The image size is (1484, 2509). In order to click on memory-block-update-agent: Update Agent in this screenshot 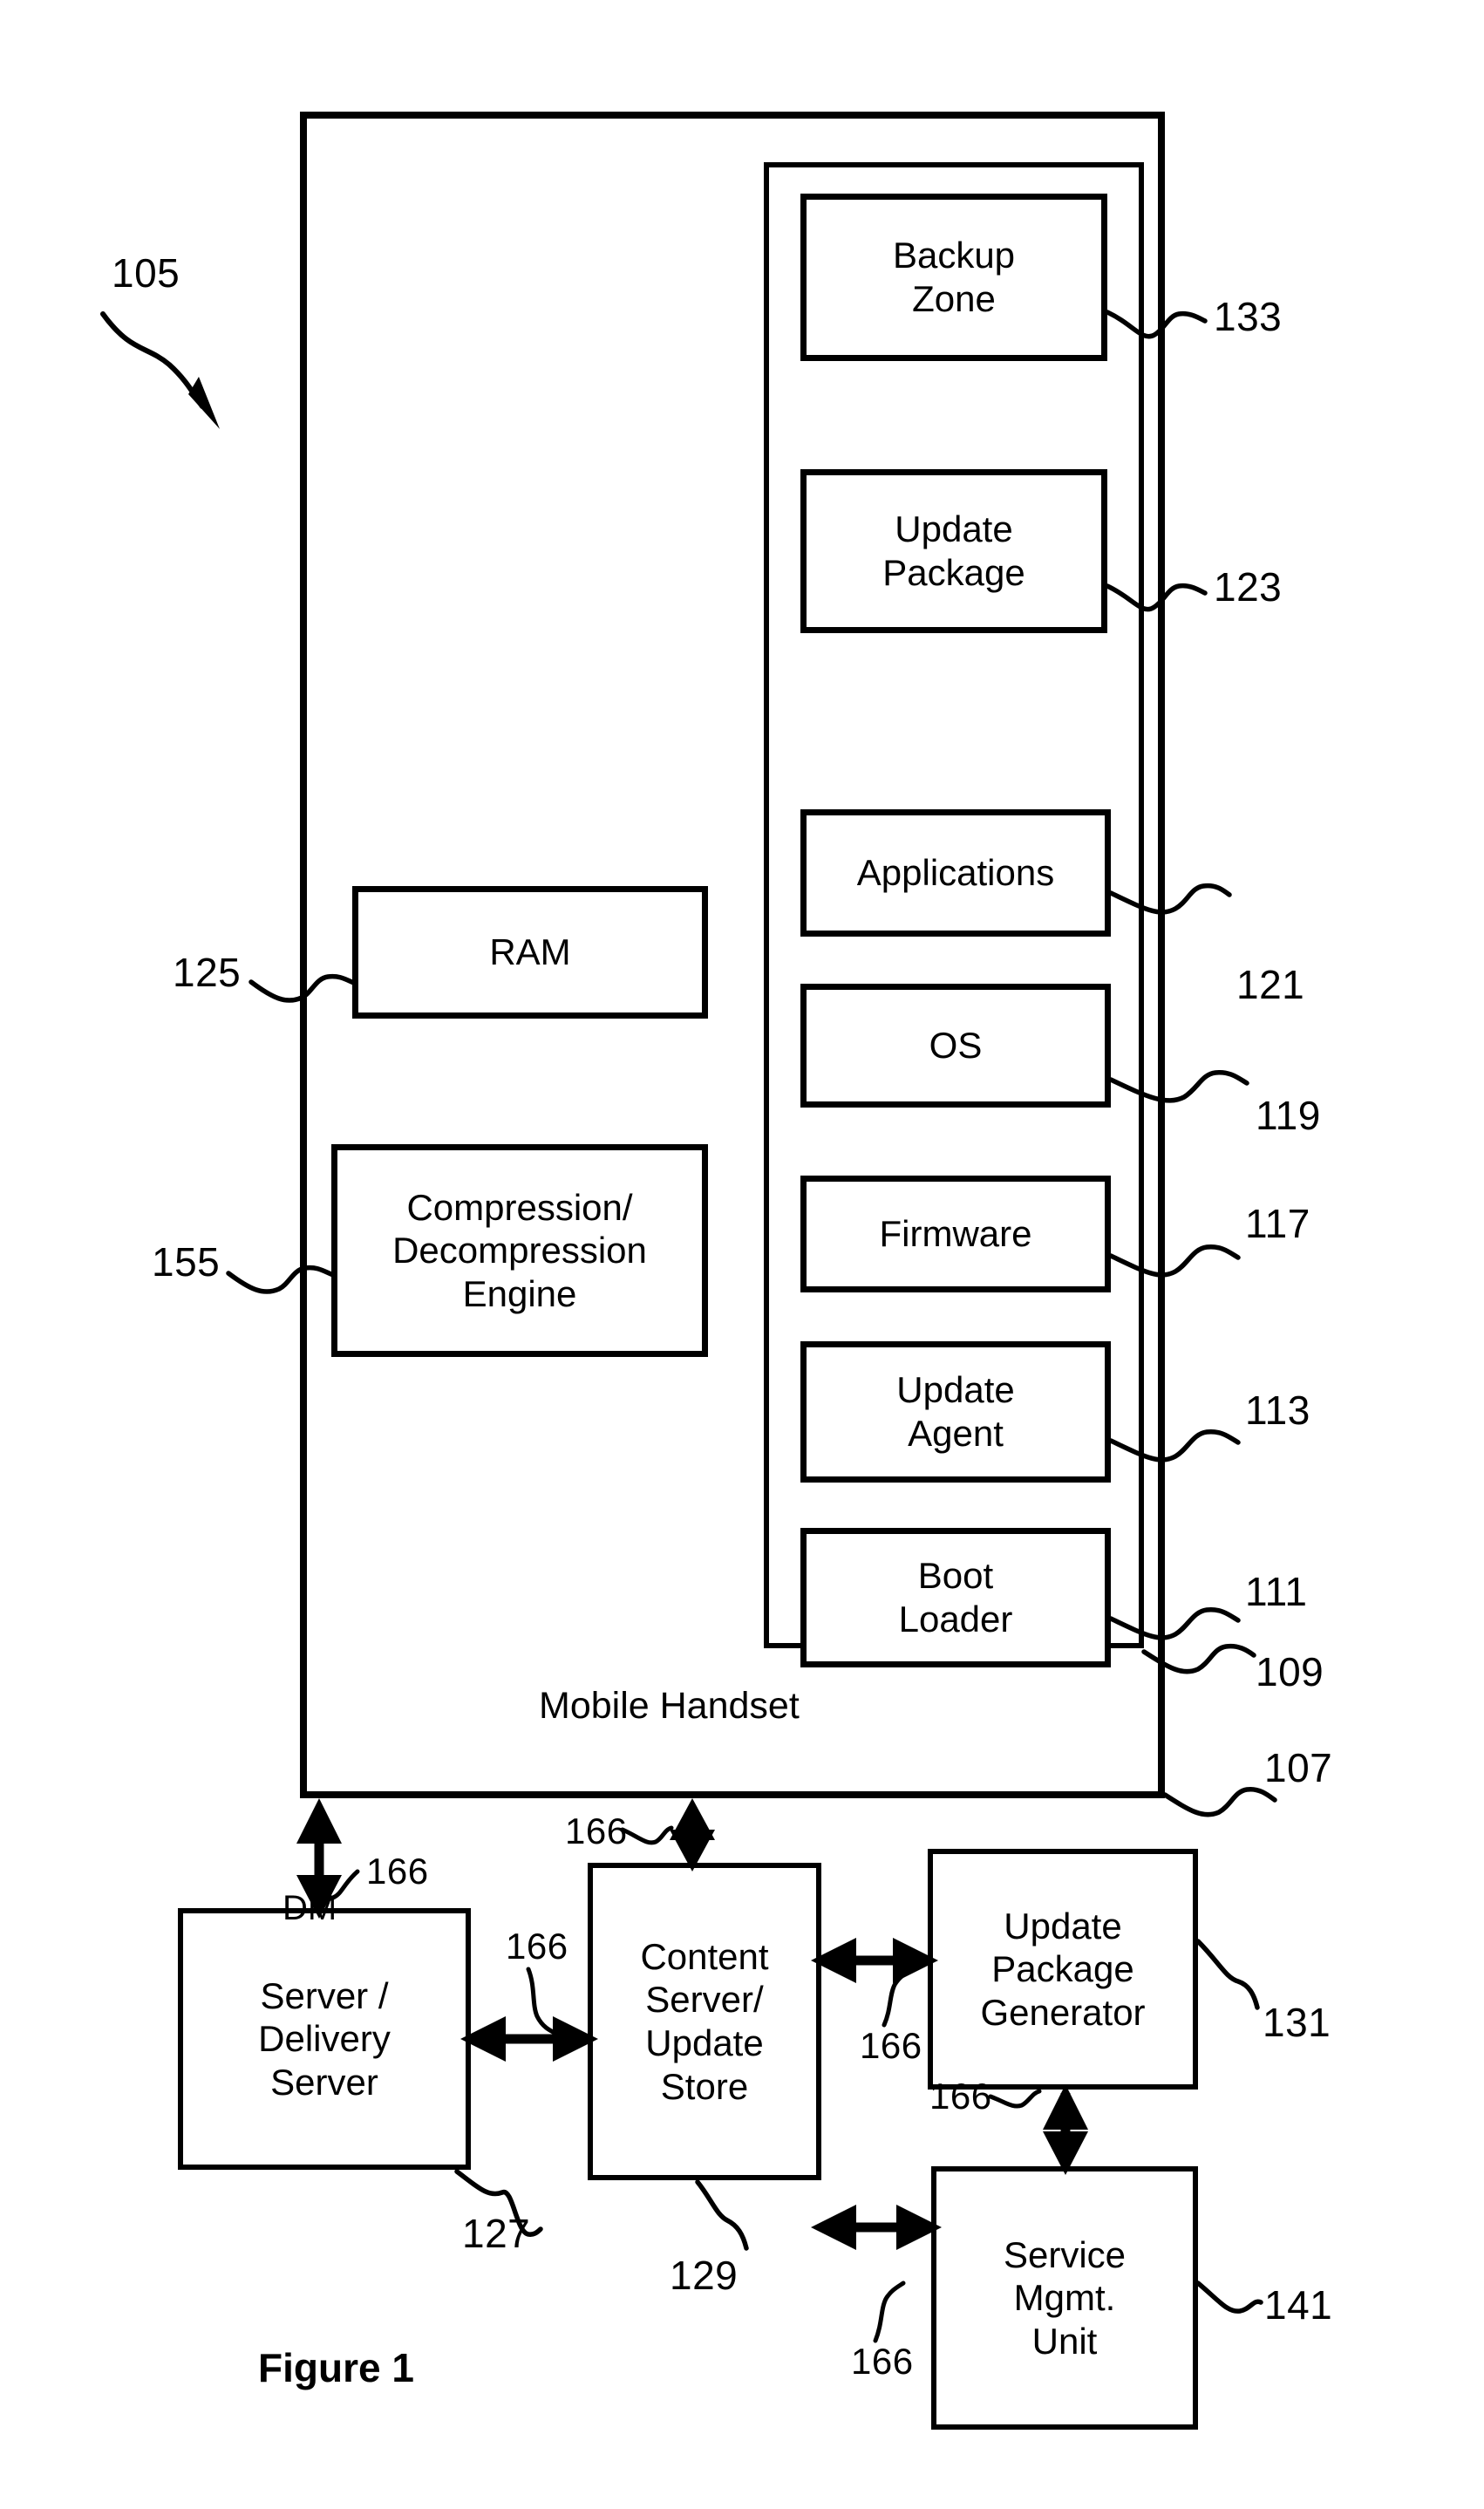, I will do `click(955, 1412)`.